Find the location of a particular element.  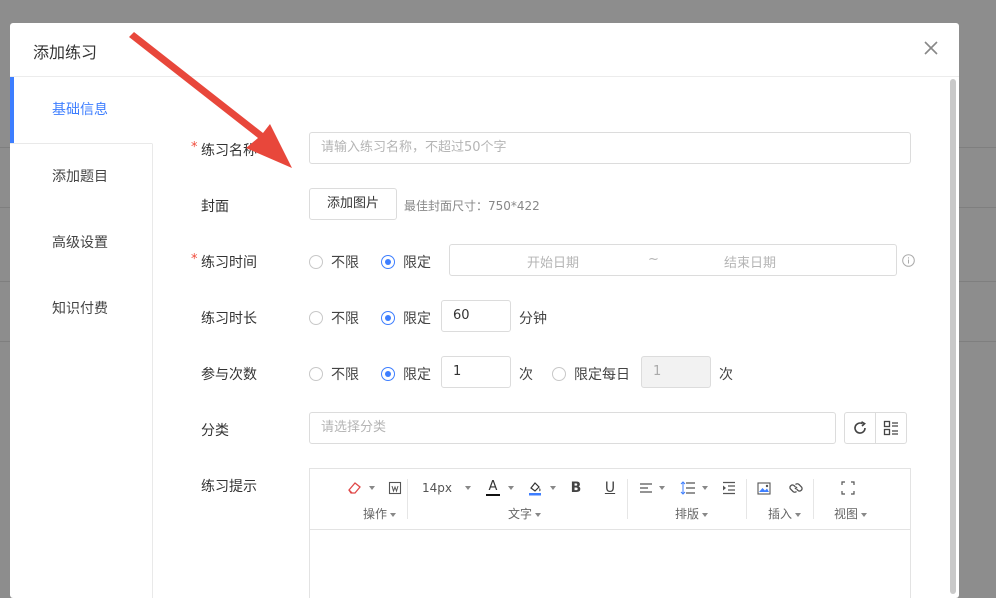

font-color-swatch is located at coordinates (493, 495).